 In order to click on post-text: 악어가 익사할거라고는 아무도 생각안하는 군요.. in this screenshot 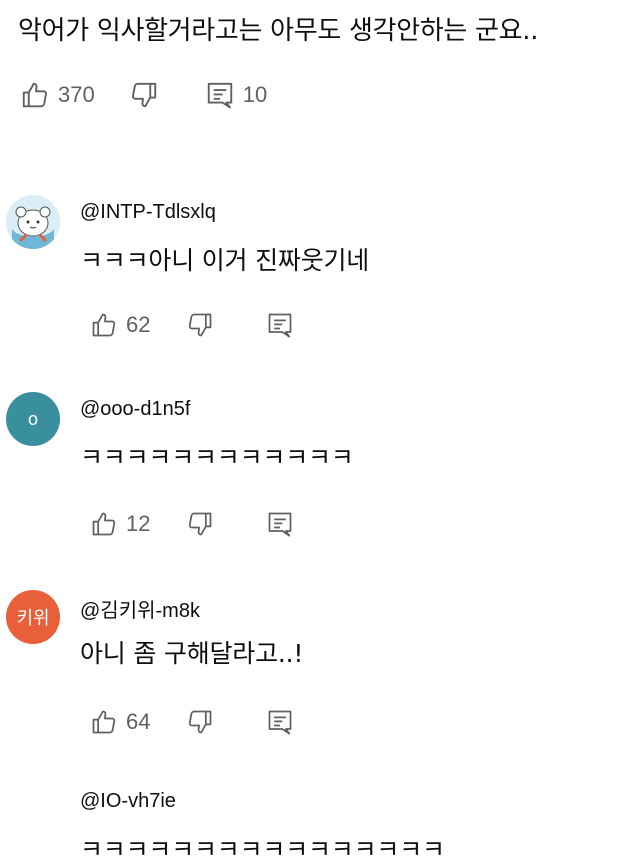, I will do `click(278, 31)`.